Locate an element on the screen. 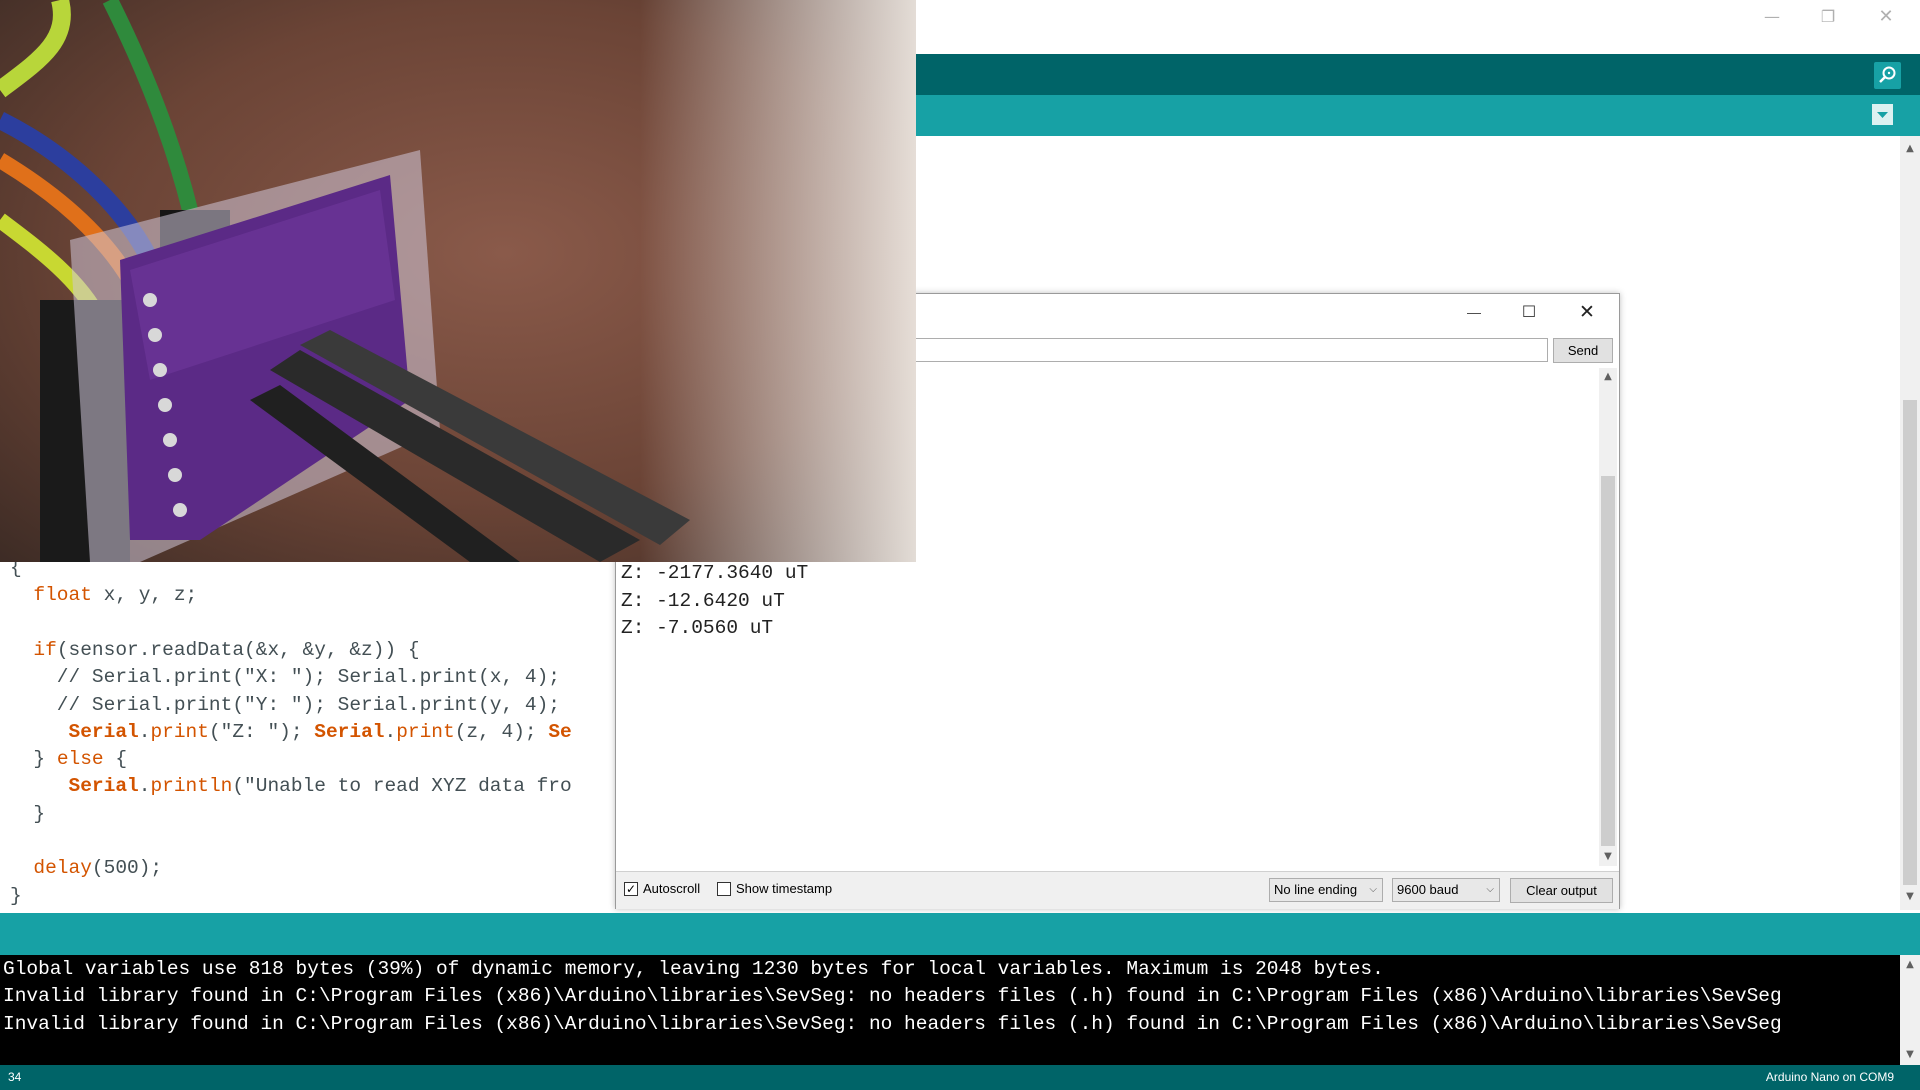 This screenshot has width=1920, height=1090. code-token: (sensor.readData(&x, &y, &z)) { is located at coordinates (238, 649).